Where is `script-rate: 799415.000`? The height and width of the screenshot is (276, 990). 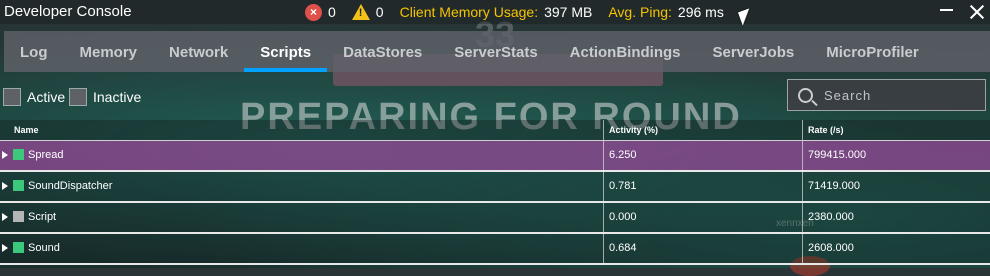
script-rate: 799415.000 is located at coordinates (837, 155).